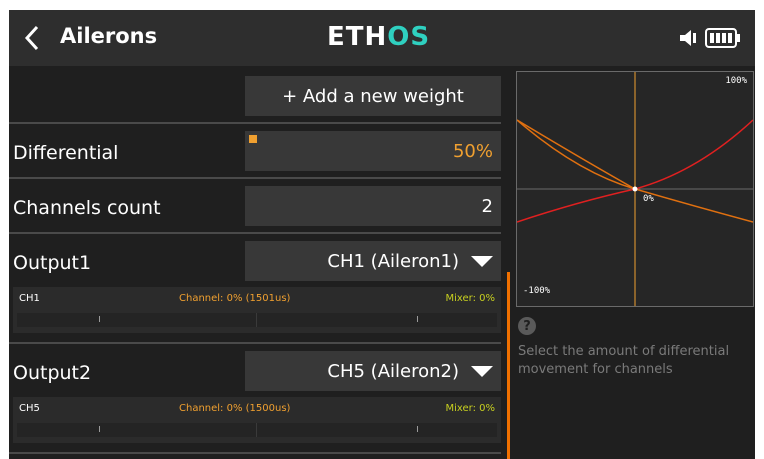  I want to click on speaker-icon, so click(688, 38).